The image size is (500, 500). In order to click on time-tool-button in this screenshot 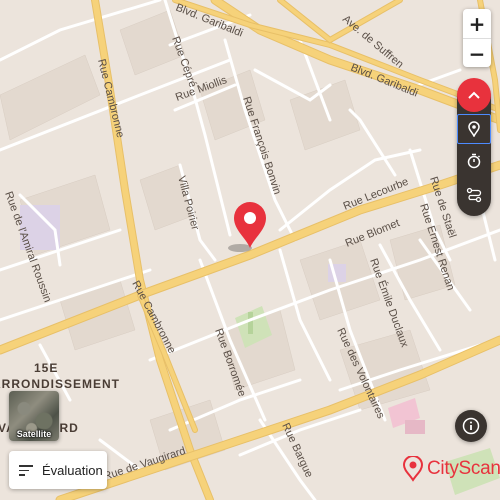, I will do `click(474, 161)`.